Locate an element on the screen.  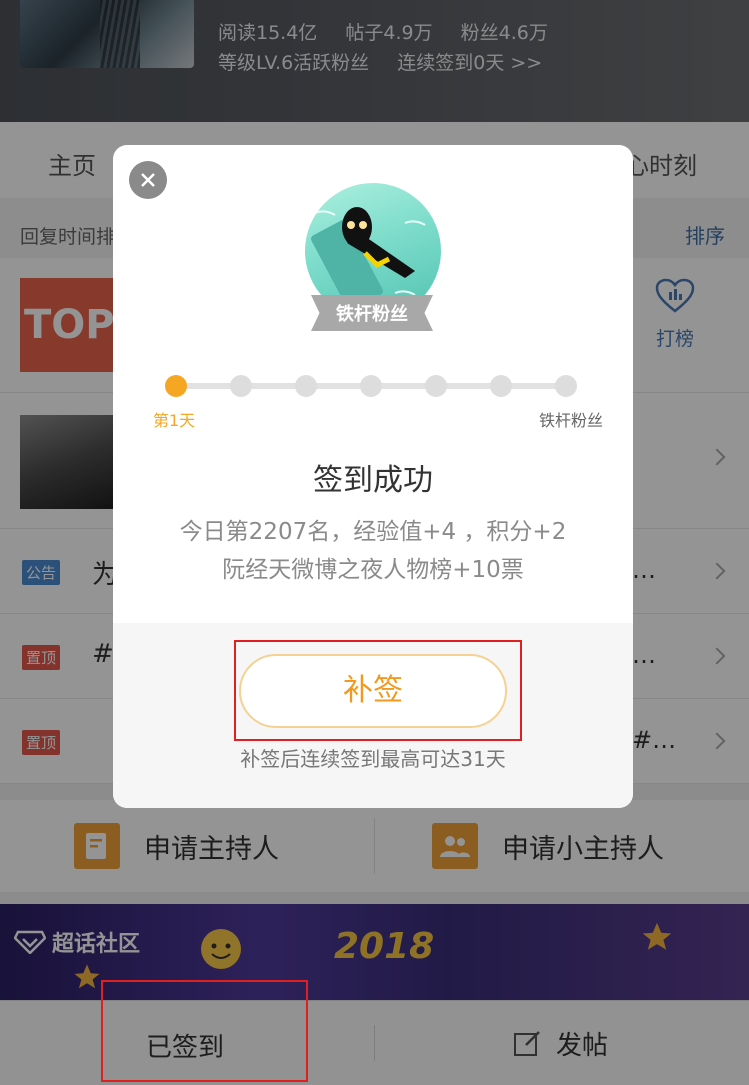
success-title: 签到成功 is located at coordinates (373, 480).